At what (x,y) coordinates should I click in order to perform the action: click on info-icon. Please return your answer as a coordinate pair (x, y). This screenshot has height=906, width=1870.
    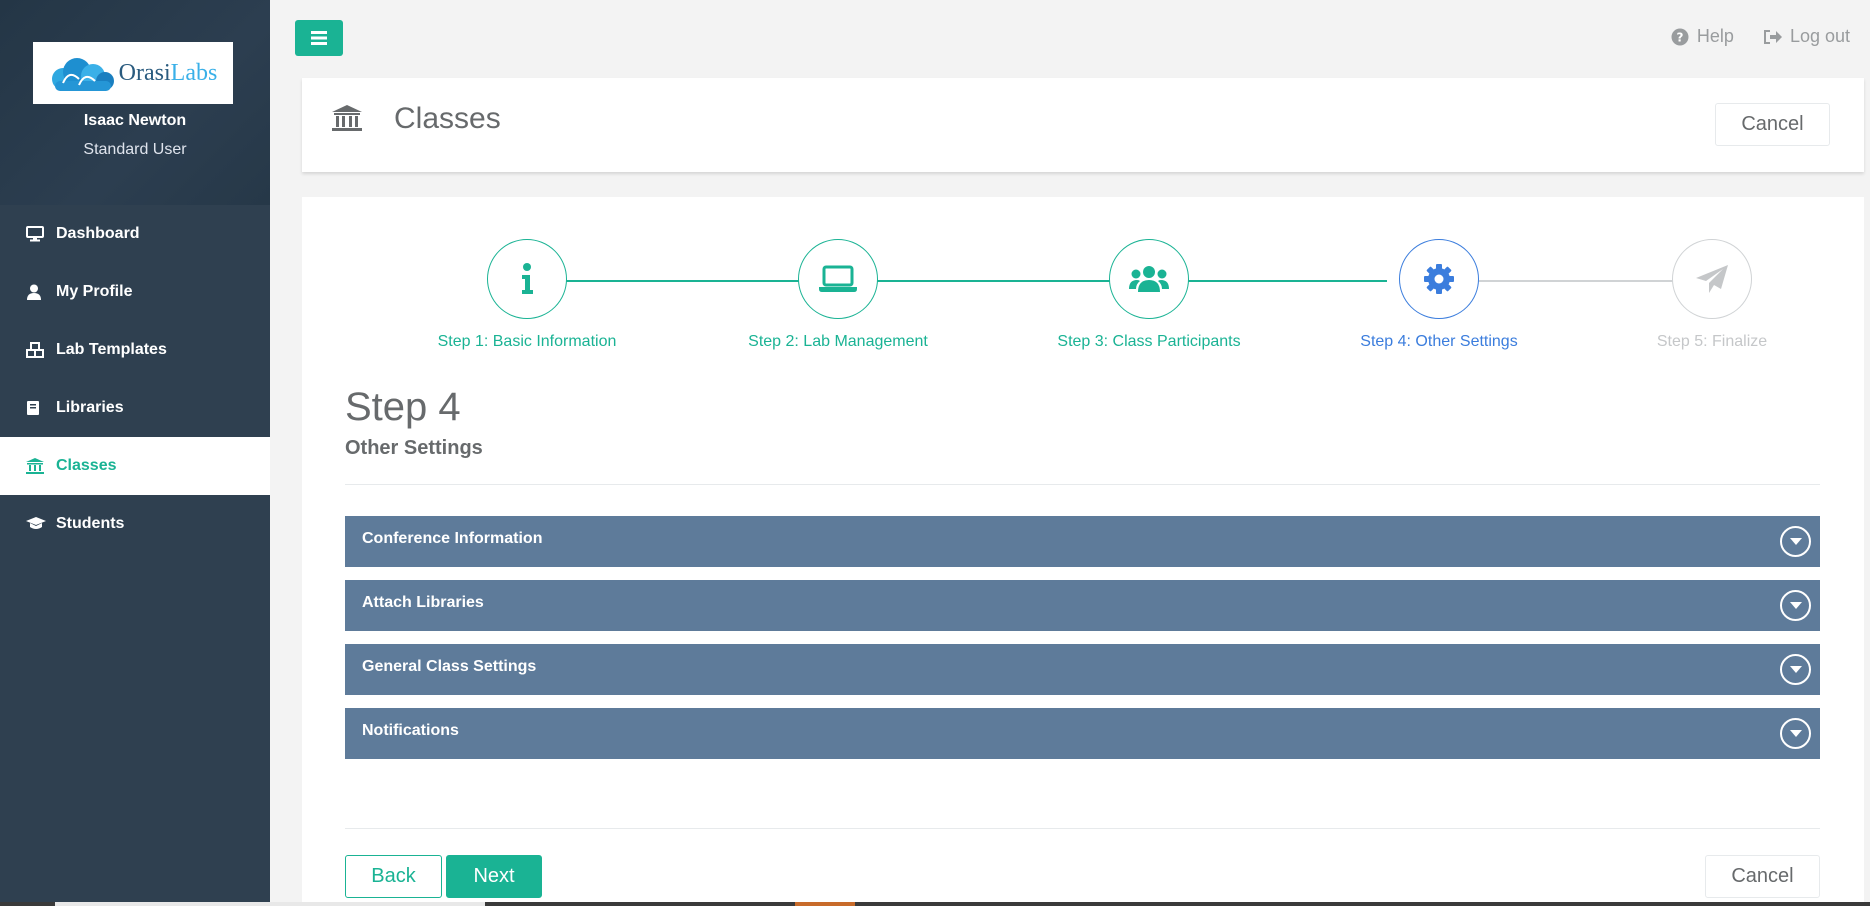
    Looking at the image, I should click on (527, 278).